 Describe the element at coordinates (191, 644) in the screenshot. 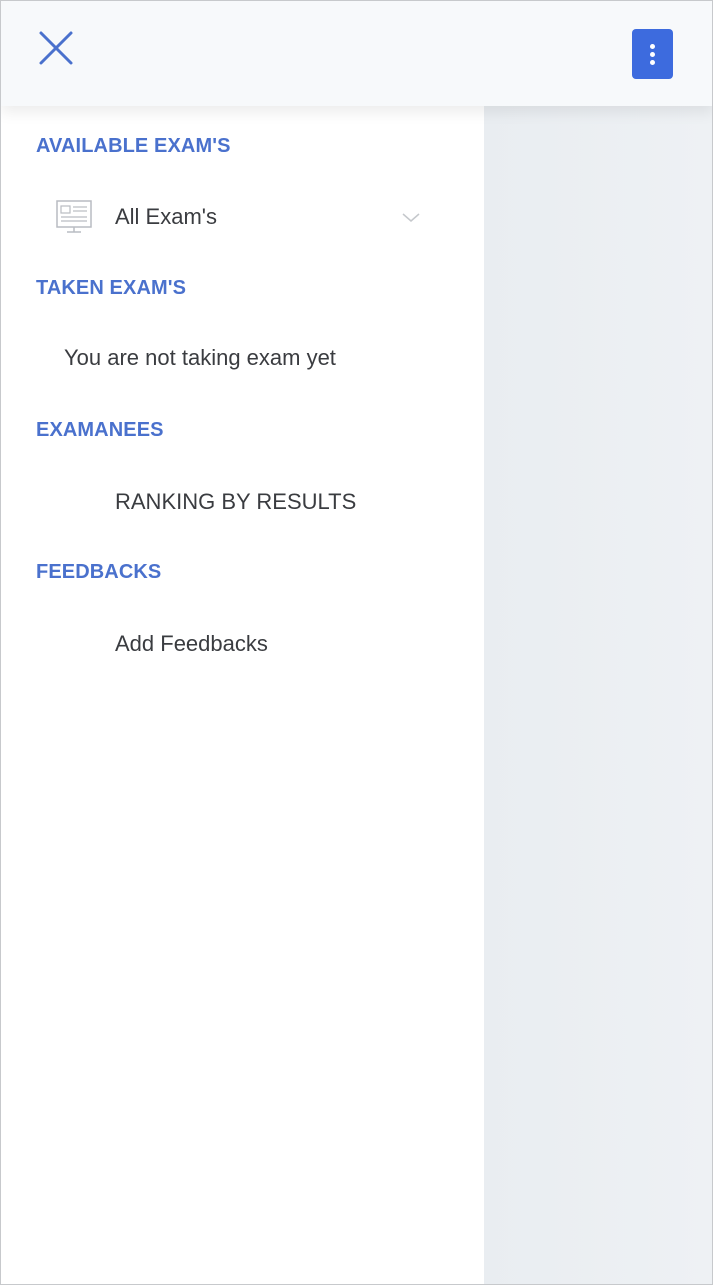

I see `add-feedbacks-link: Add Feedbacks` at that location.